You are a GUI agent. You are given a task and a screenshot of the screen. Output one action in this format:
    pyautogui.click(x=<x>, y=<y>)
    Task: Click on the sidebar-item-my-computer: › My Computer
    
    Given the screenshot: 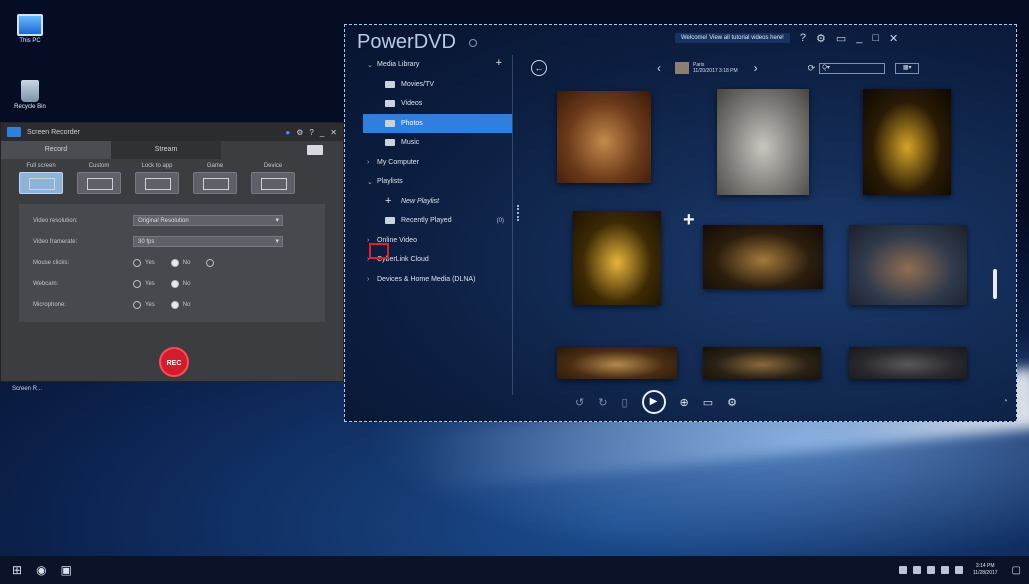 What is the action you would take?
    pyautogui.click(x=437, y=163)
    